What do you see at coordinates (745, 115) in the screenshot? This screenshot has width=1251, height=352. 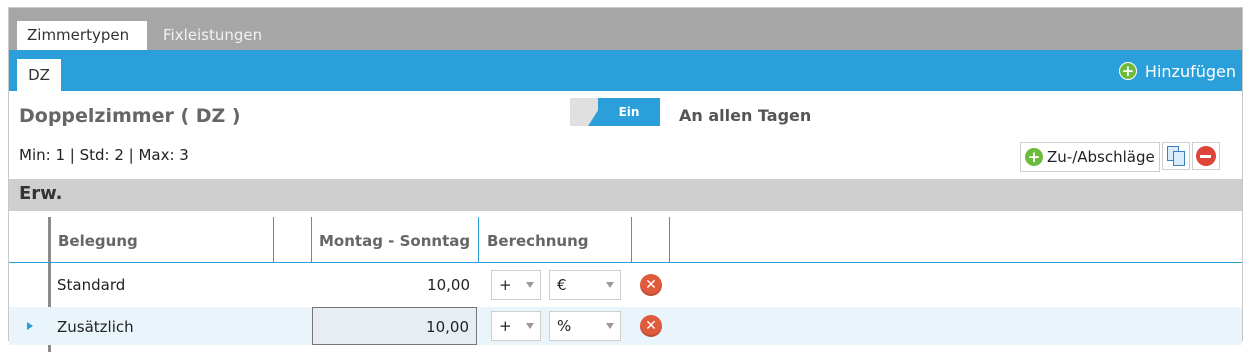 I see `toggle-label: An allen Tagen` at bounding box center [745, 115].